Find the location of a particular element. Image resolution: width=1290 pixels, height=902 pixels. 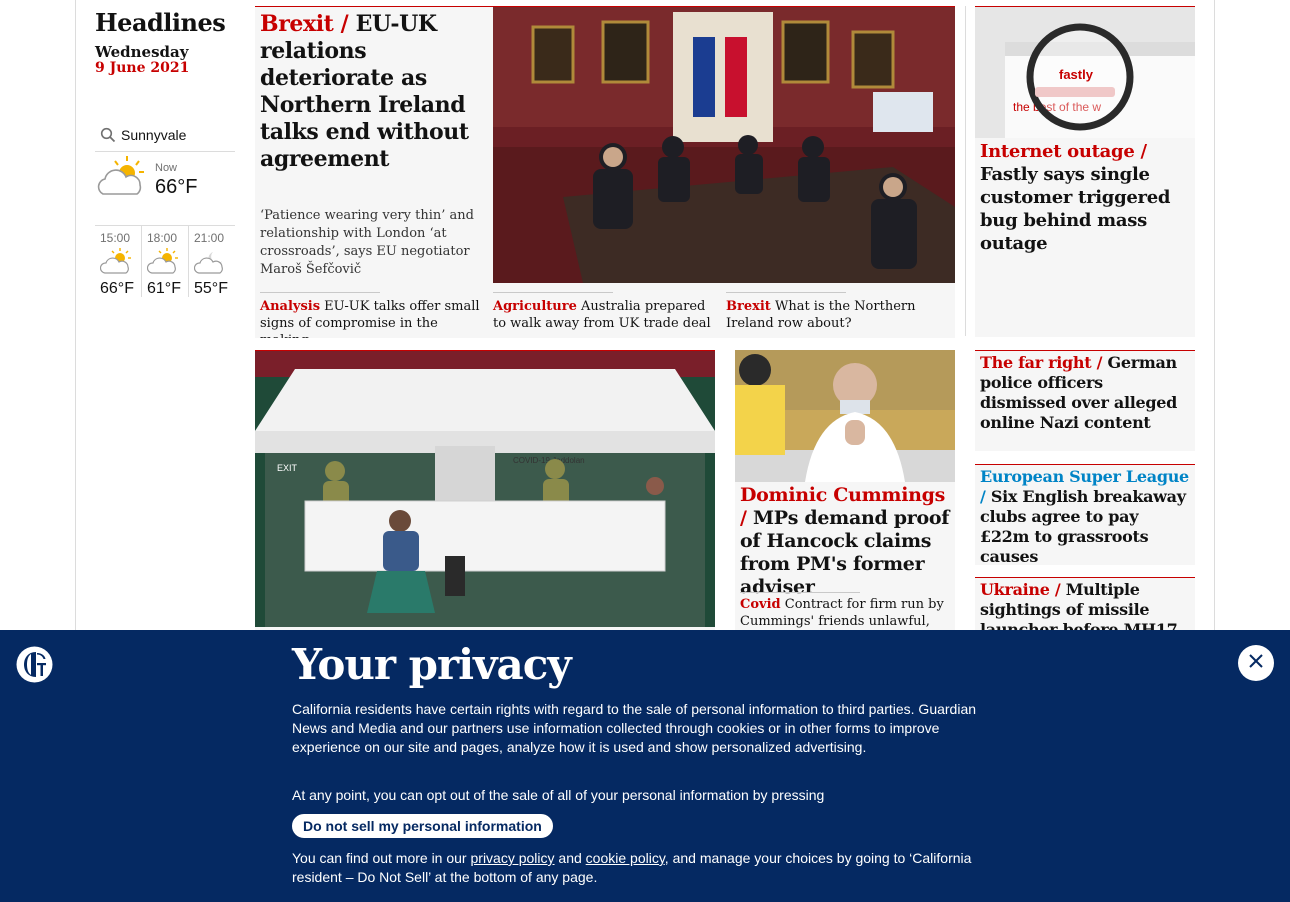

close-privacy-button is located at coordinates (1256, 663).